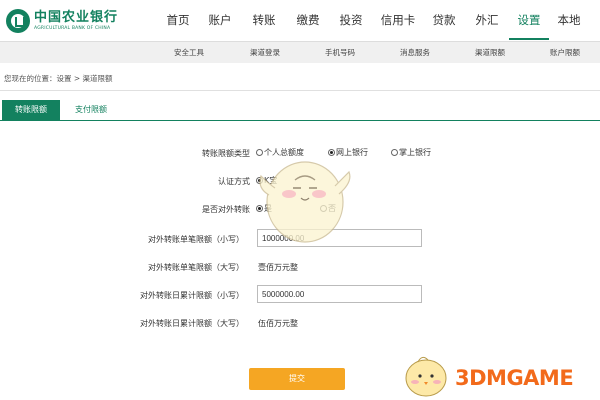 The image size is (600, 400). Describe the element at coordinates (192, 323) in the screenshot. I see `daily-limit-big-label: 对外转账日累计限额（大写）` at that location.